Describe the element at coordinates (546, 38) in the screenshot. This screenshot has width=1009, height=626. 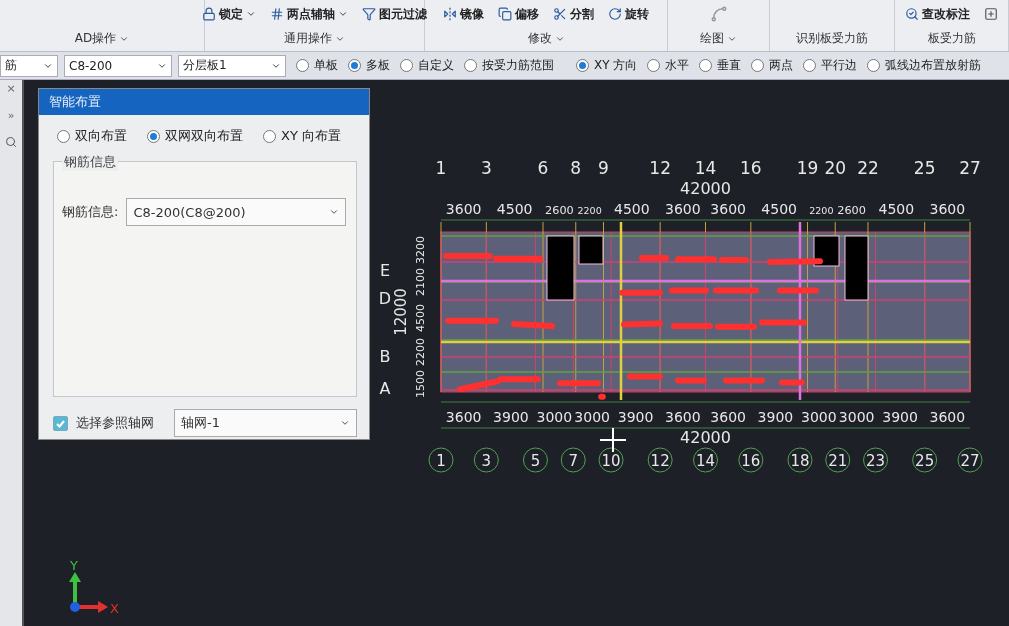
I see `ribbon-group-label: 修改` at that location.